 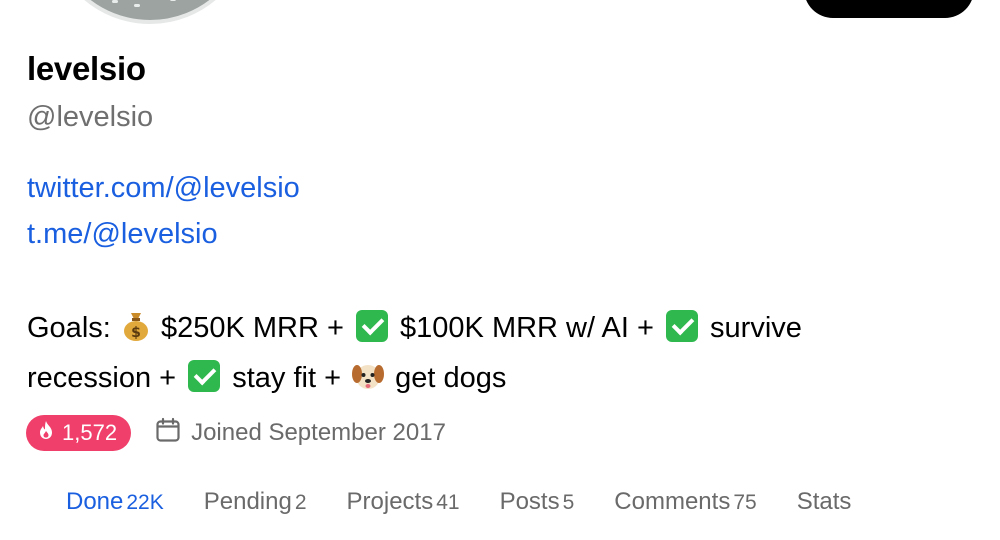 I want to click on bio-goal-4: stay fit +, so click(x=287, y=378).